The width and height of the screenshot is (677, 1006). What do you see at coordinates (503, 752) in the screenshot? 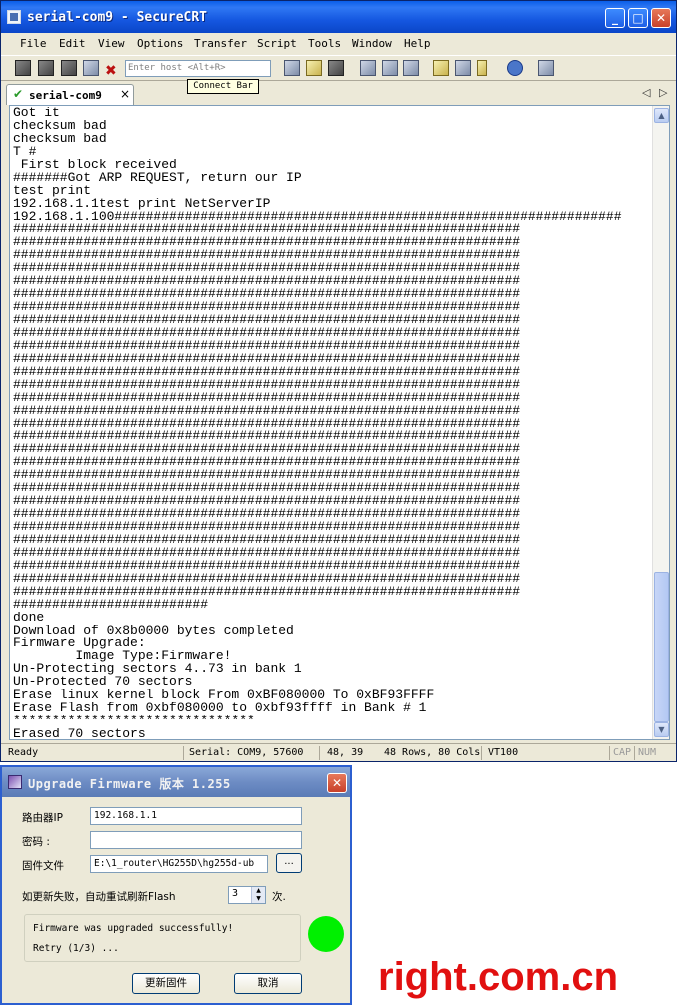
I see `status-emulation: VT100` at bounding box center [503, 752].